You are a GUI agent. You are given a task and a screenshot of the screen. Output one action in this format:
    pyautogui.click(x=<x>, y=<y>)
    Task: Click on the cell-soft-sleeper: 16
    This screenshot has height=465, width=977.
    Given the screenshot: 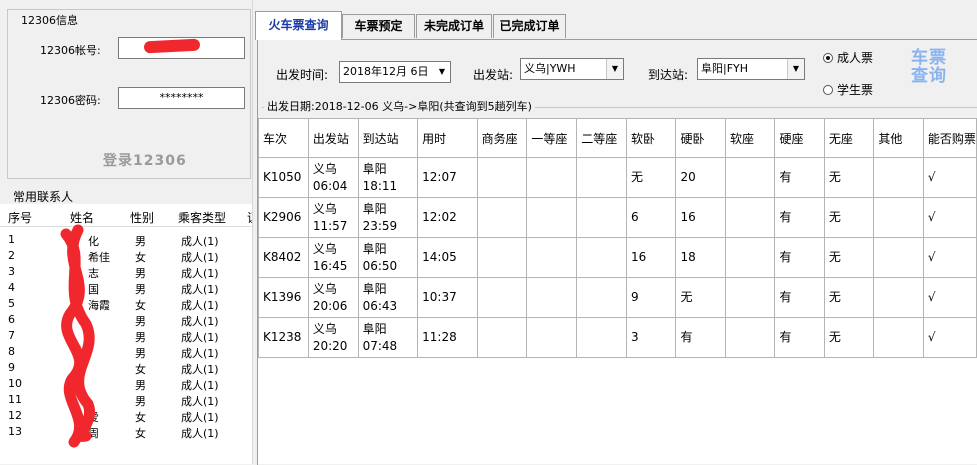 What is the action you would take?
    pyautogui.click(x=651, y=257)
    